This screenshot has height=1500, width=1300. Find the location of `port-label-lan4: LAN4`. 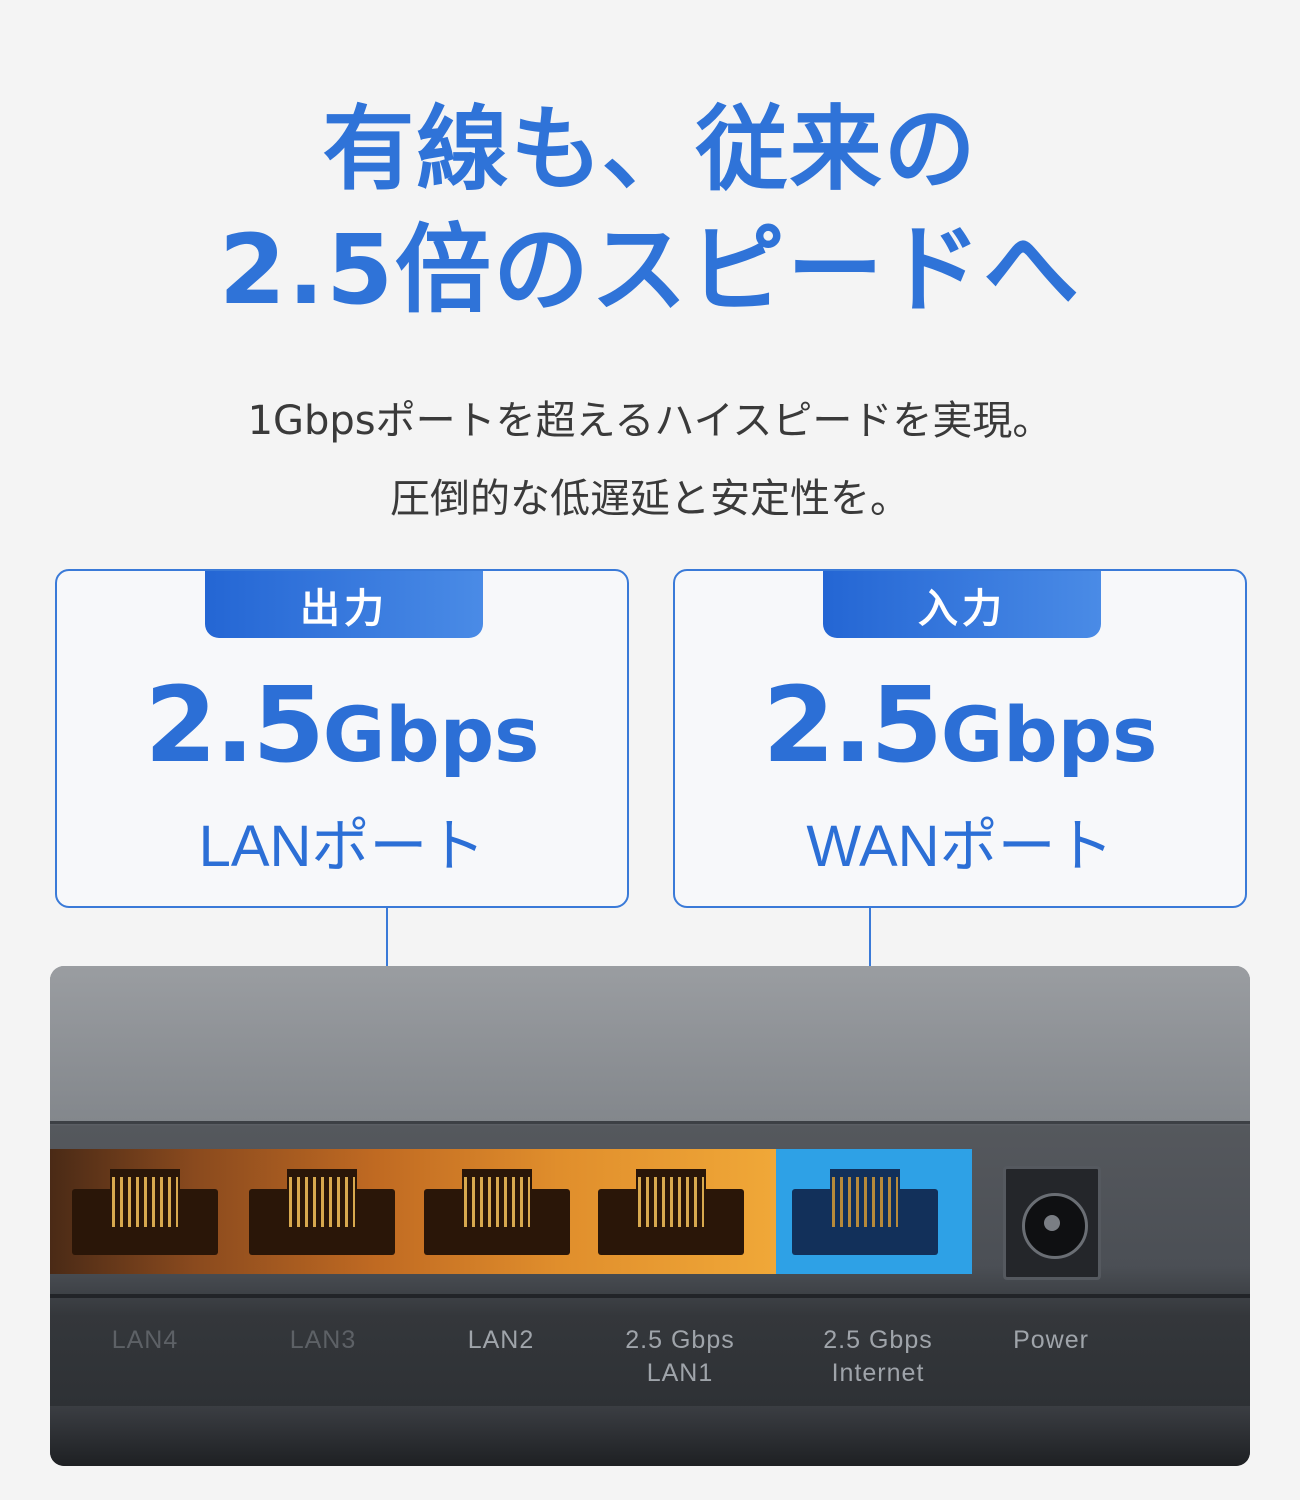

port-label-lan4: LAN4 is located at coordinates (145, 1340).